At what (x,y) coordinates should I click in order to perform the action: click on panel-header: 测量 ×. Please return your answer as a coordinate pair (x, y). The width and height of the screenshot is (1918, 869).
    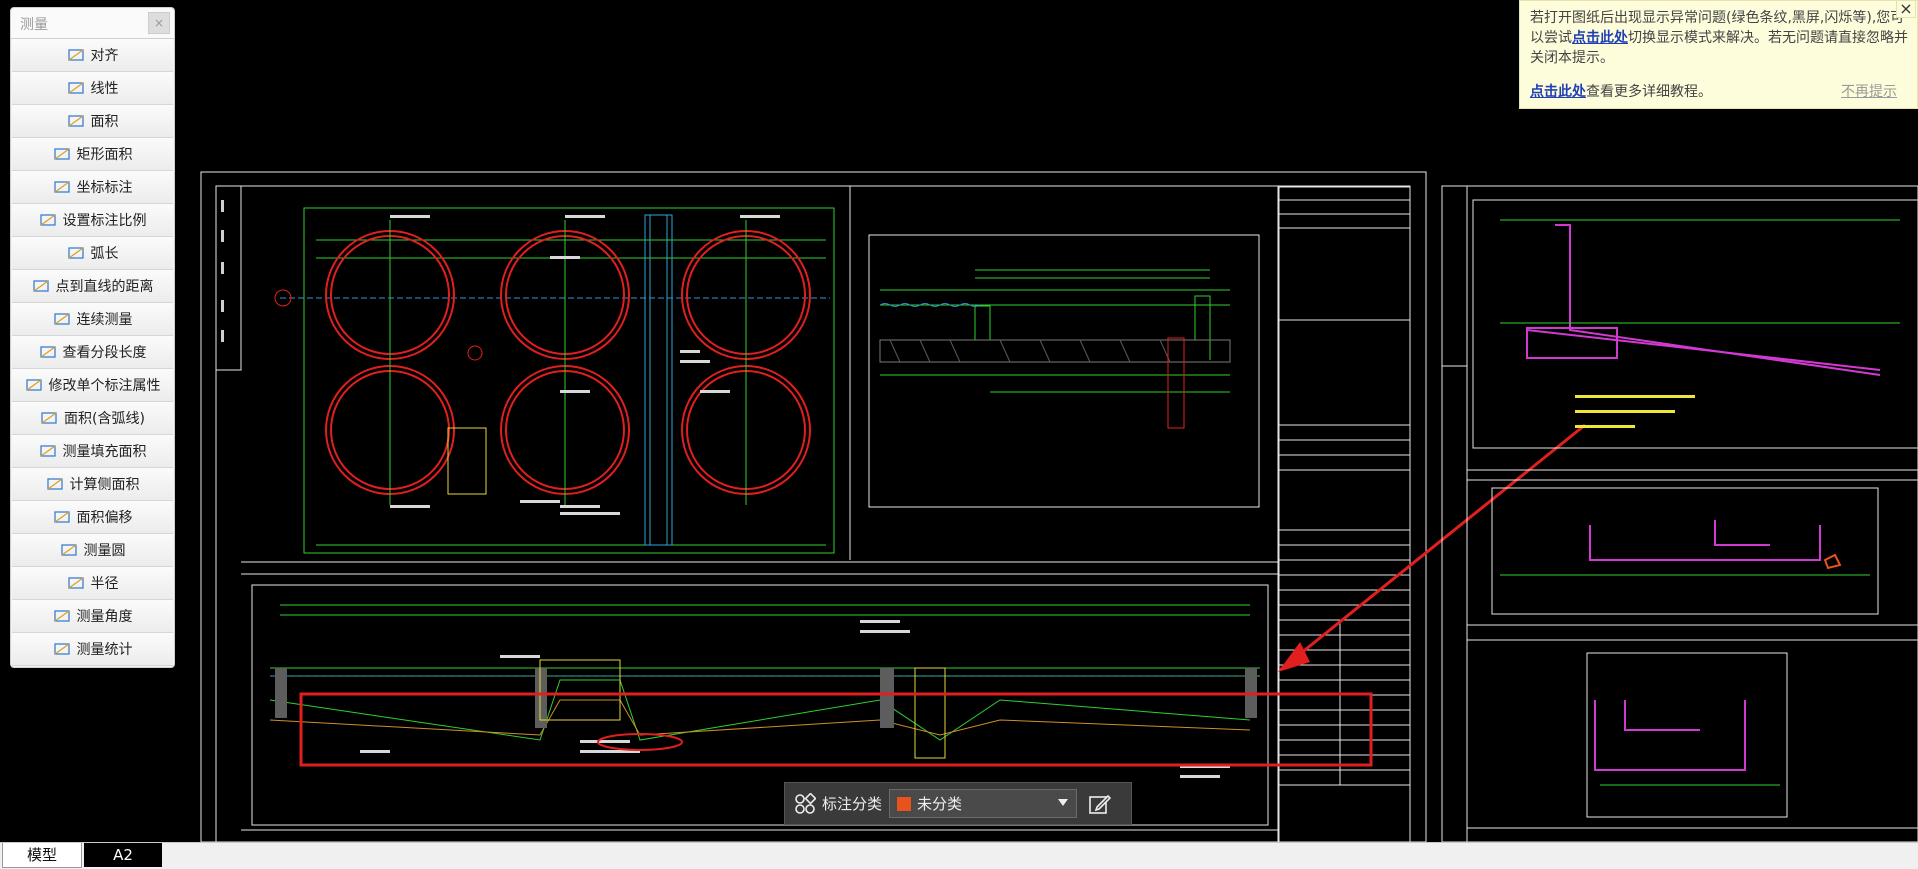
    Looking at the image, I should click on (92, 23).